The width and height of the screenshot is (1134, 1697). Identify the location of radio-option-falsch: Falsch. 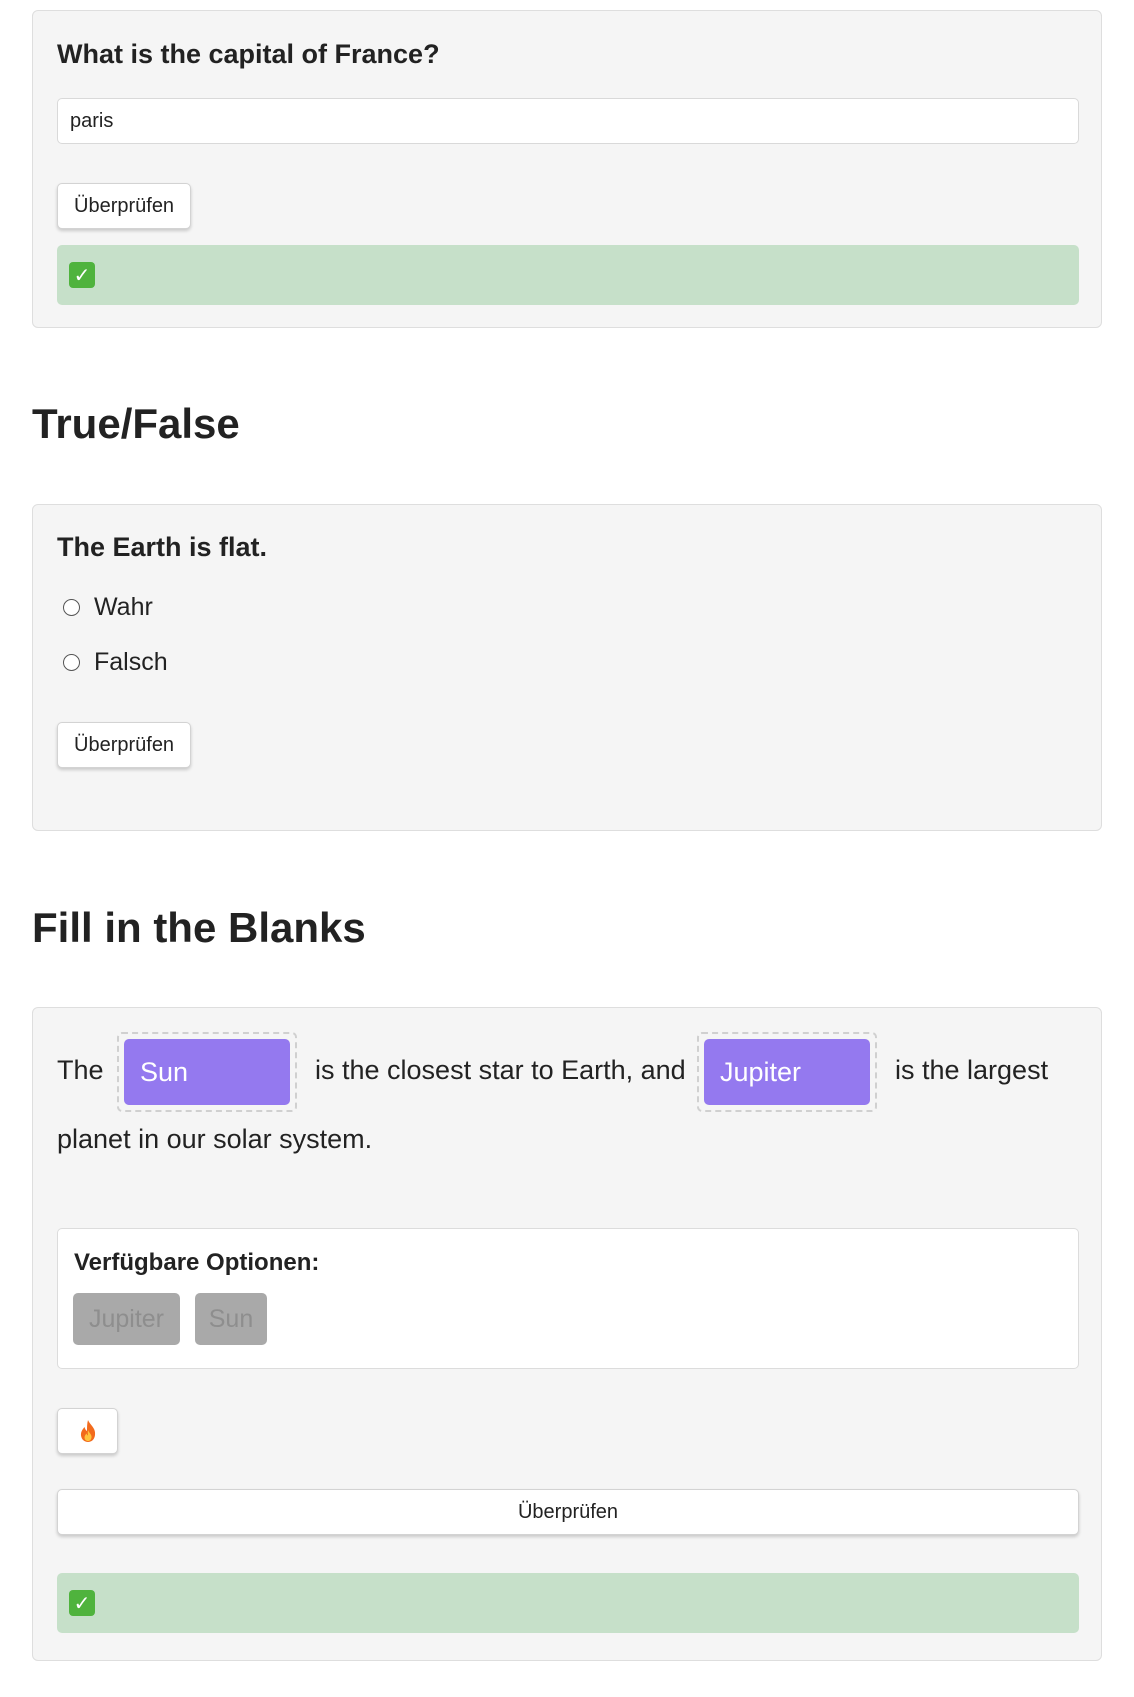
(115, 662).